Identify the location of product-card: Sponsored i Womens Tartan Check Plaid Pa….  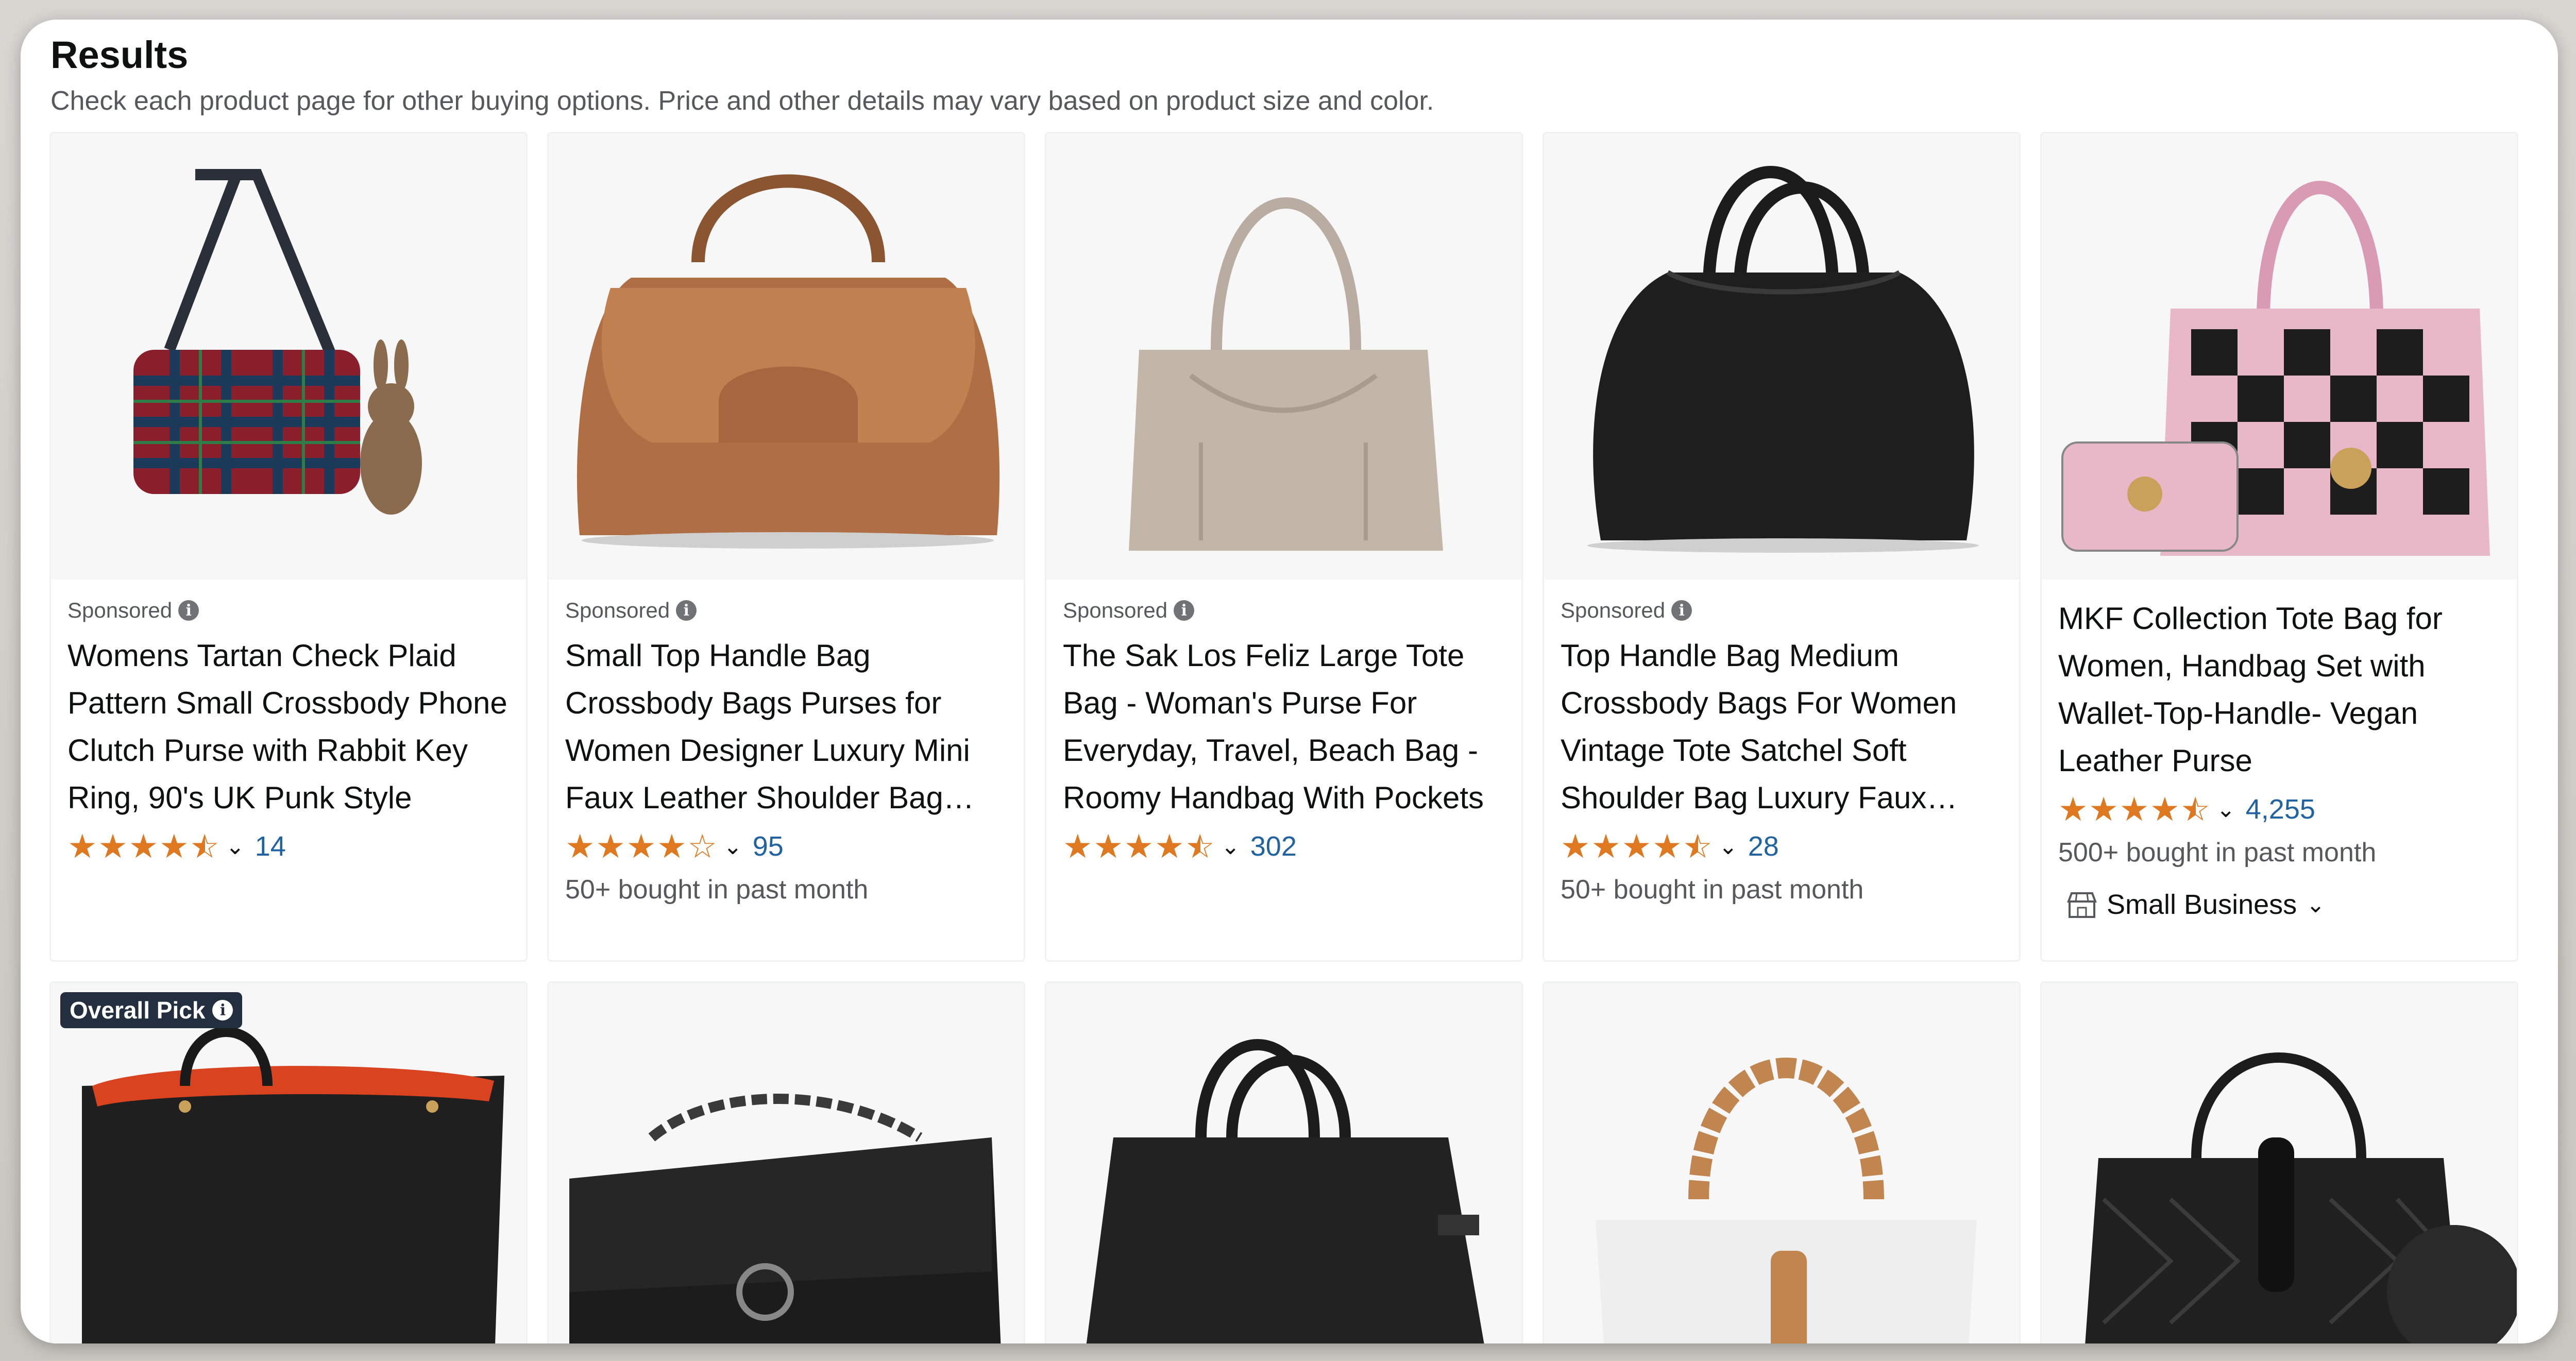
(288, 547).